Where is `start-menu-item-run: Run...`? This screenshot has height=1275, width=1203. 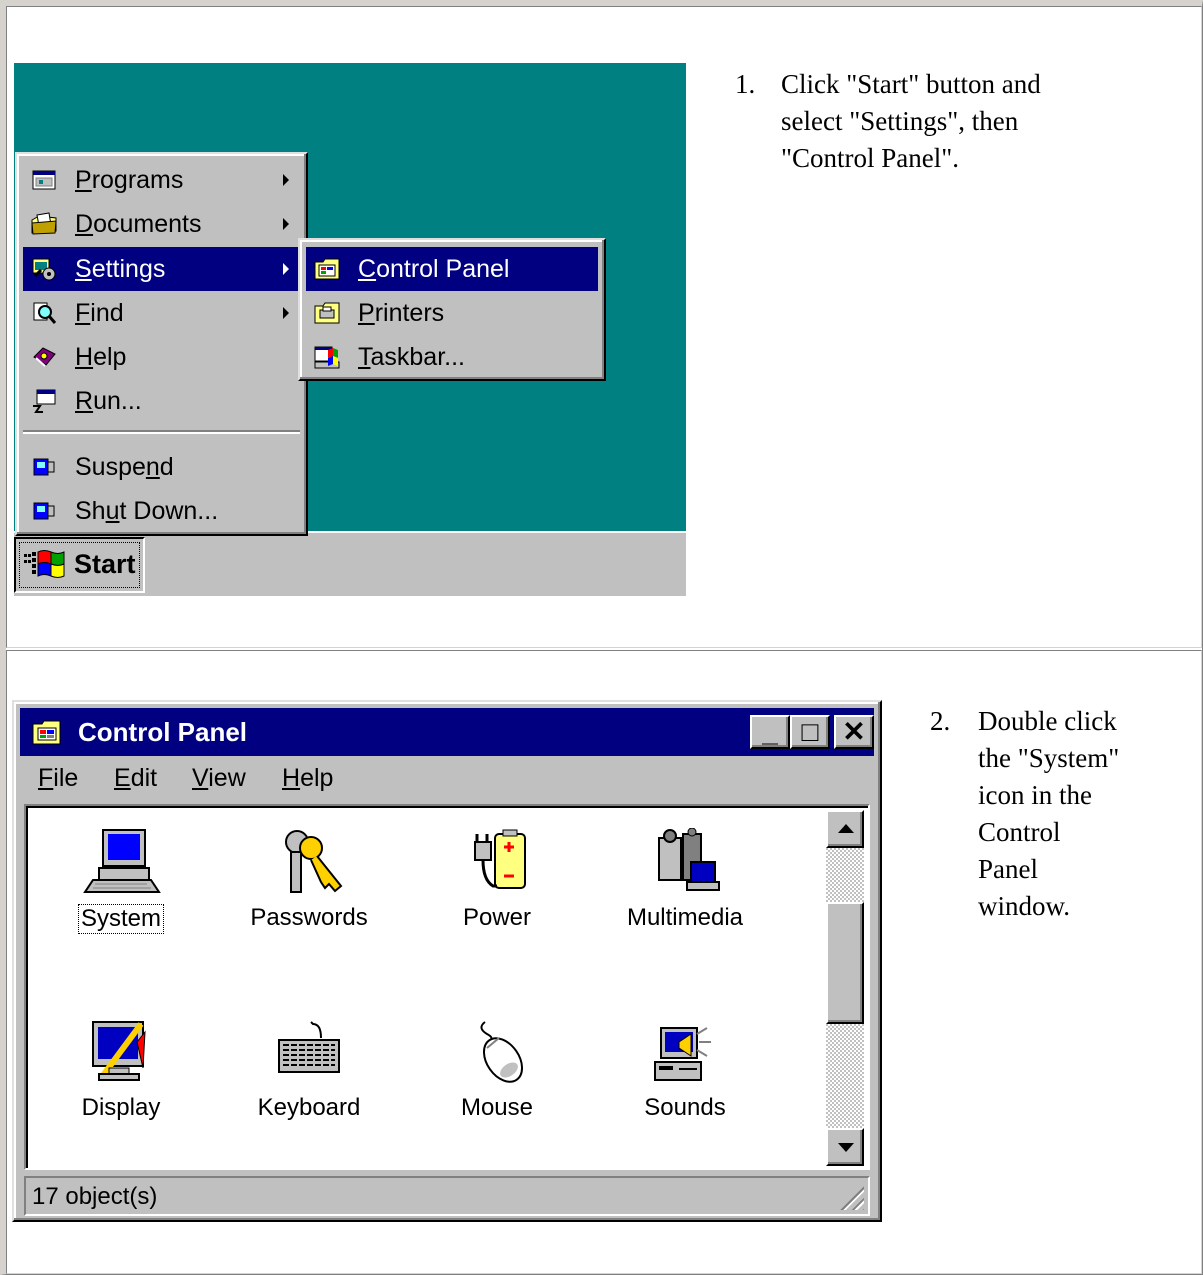
start-menu-item-run: Run... is located at coordinates (161, 401).